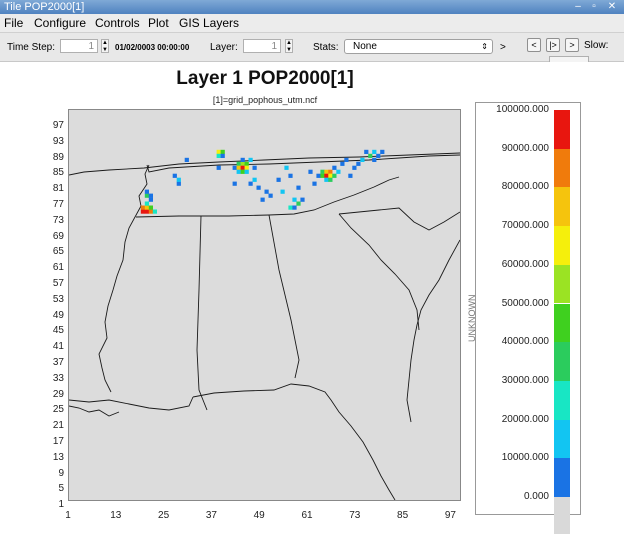  What do you see at coordinates (158, 23) in the screenshot?
I see `menu-plot: Plot` at bounding box center [158, 23].